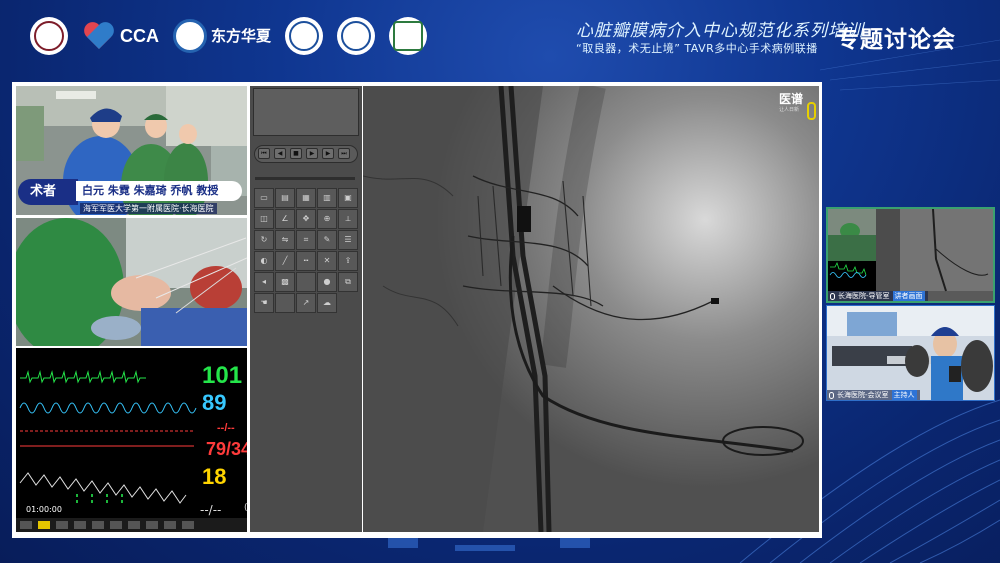 The height and width of the screenshot is (563, 1000). I want to click on arrow-tool-icon: ↗, so click(306, 303).